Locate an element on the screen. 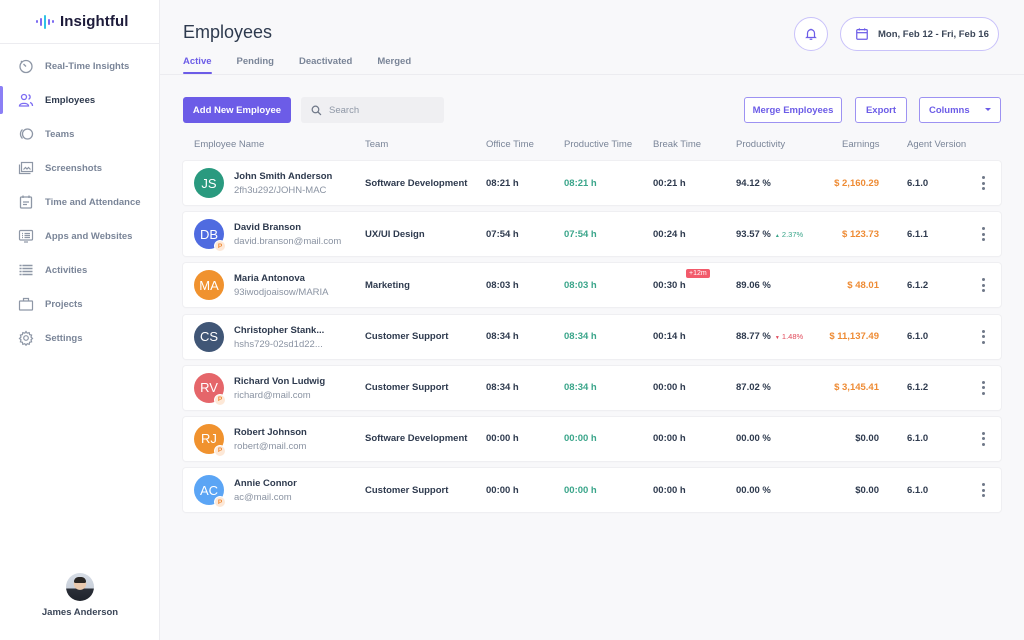 Image resolution: width=1024 pixels, height=640 pixels. office-time-cell: 08:03 h is located at coordinates (502, 285).